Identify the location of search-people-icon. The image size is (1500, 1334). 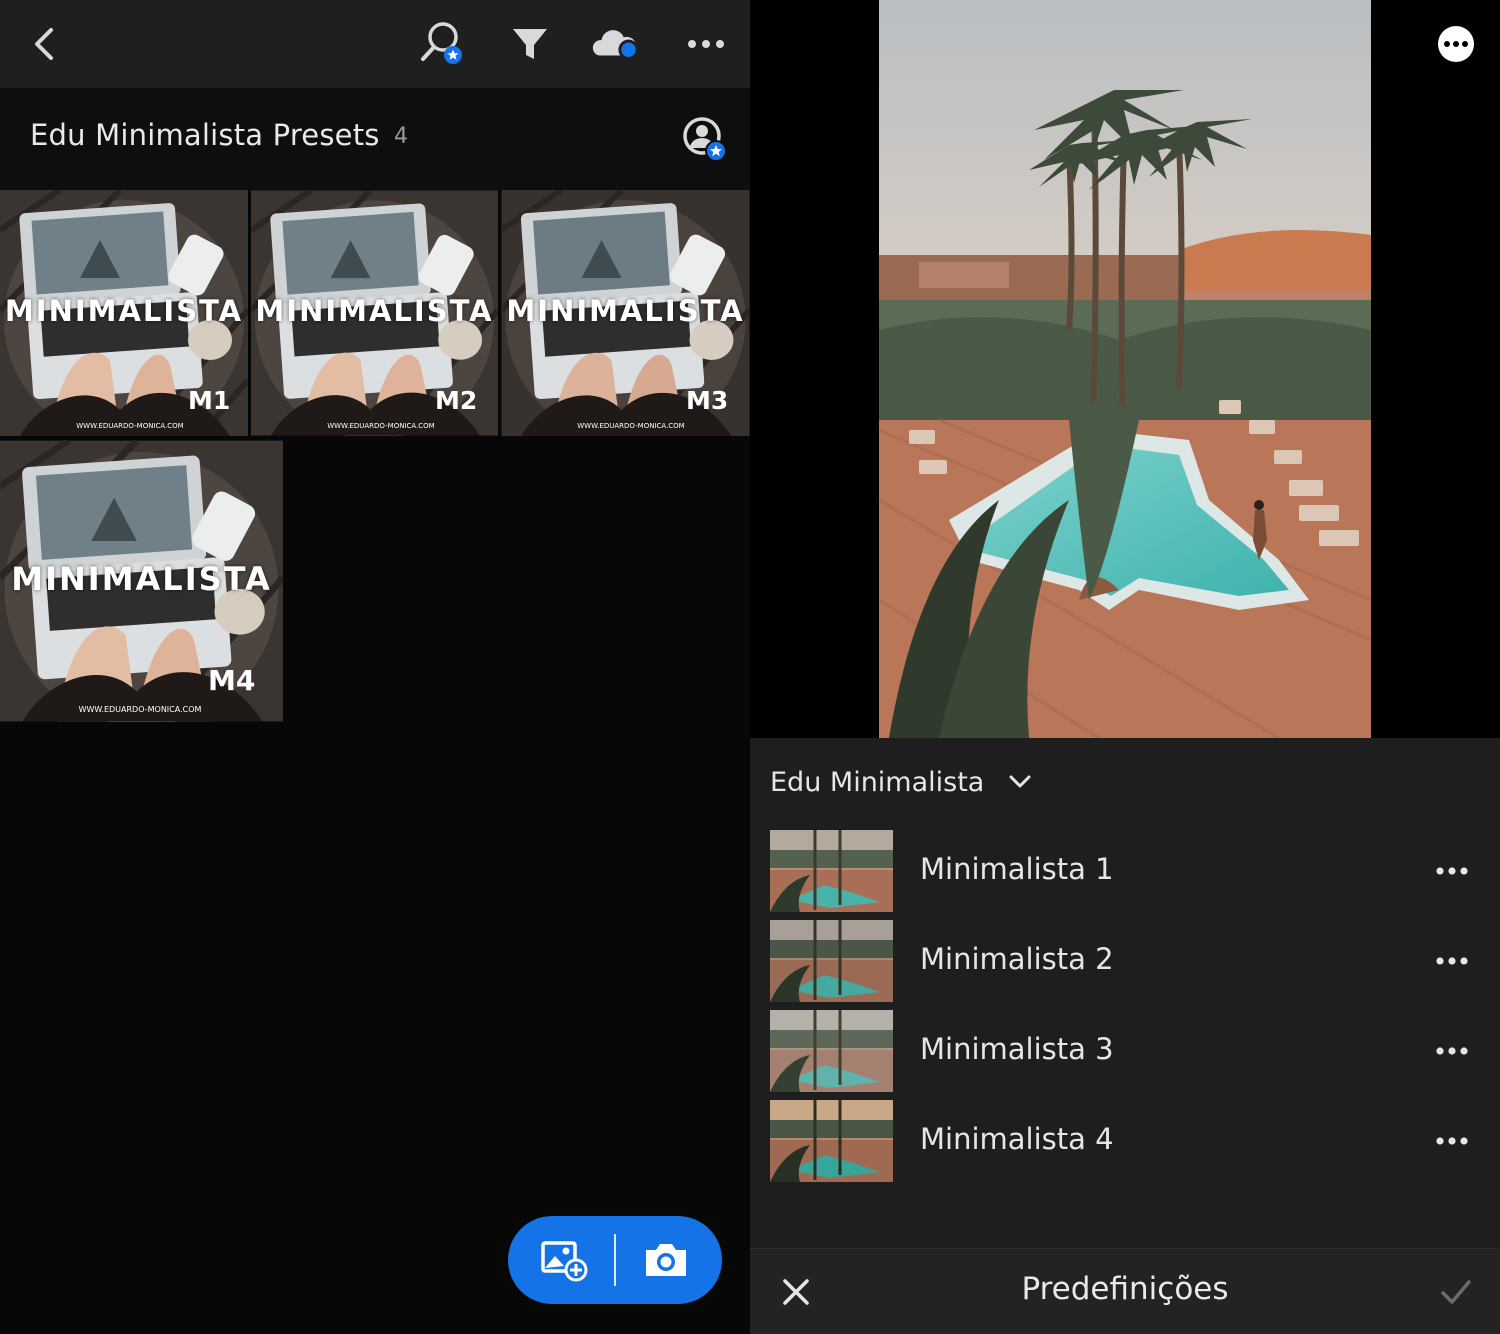
(442, 44).